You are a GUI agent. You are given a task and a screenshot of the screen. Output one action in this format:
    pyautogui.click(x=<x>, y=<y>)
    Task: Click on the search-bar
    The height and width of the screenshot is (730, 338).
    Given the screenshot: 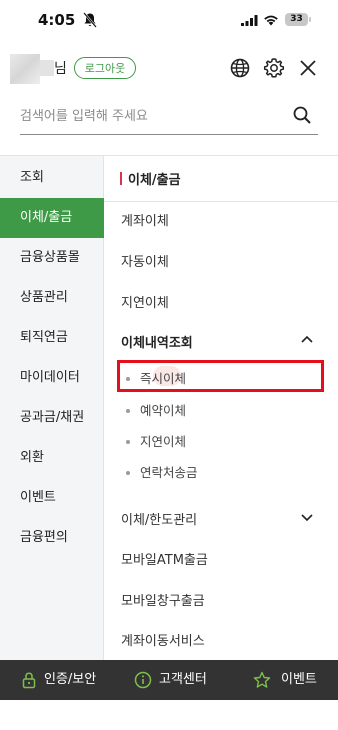 What is the action you would take?
    pyautogui.click(x=169, y=118)
    